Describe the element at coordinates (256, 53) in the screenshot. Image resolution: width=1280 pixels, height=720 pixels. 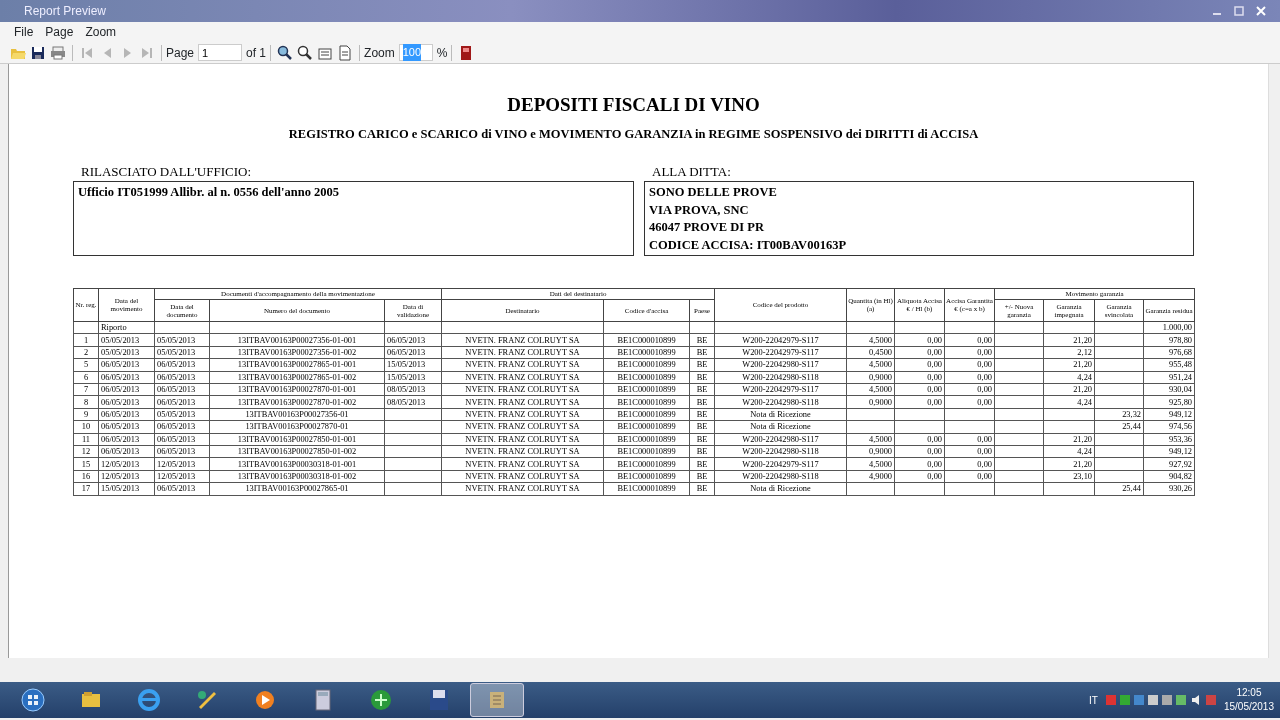
I see `page-total: of 1` at that location.